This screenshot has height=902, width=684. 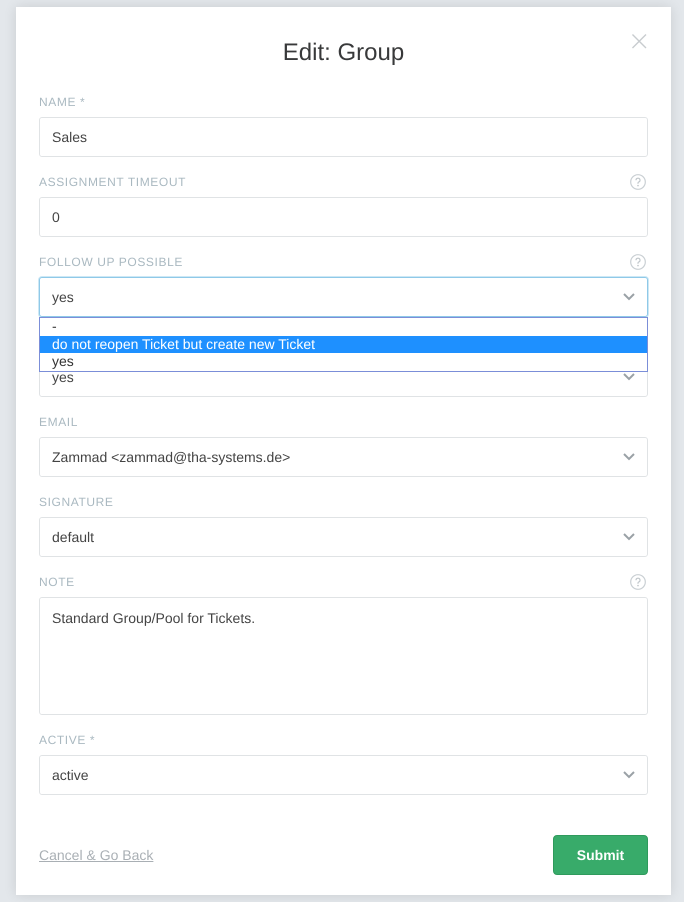 I want to click on field-label: NOTE, so click(x=57, y=582).